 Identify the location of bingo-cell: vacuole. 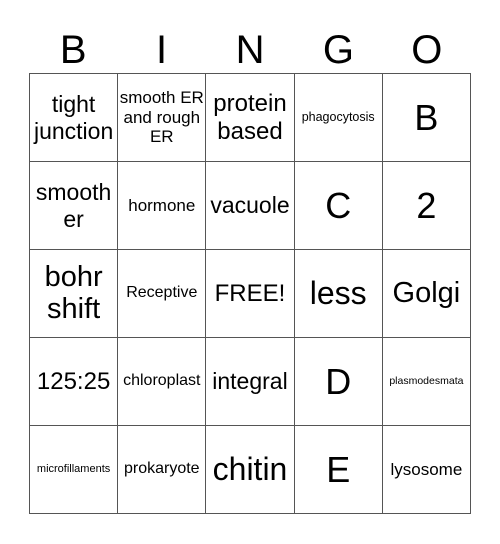
(250, 206).